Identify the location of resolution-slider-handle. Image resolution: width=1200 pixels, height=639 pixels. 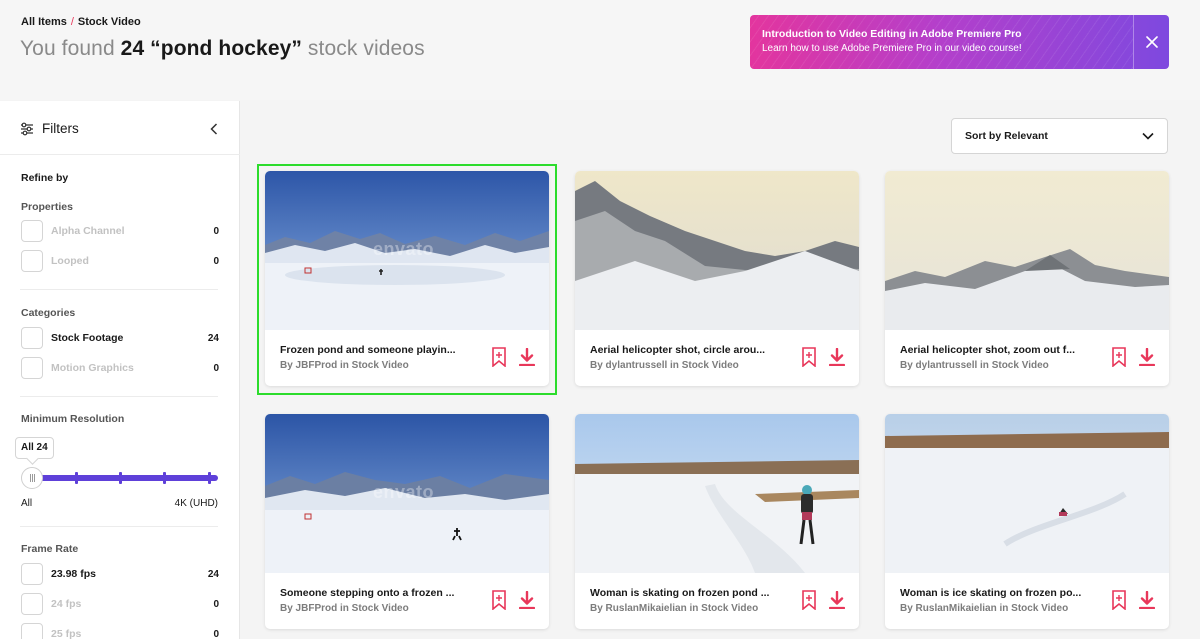
(32, 478).